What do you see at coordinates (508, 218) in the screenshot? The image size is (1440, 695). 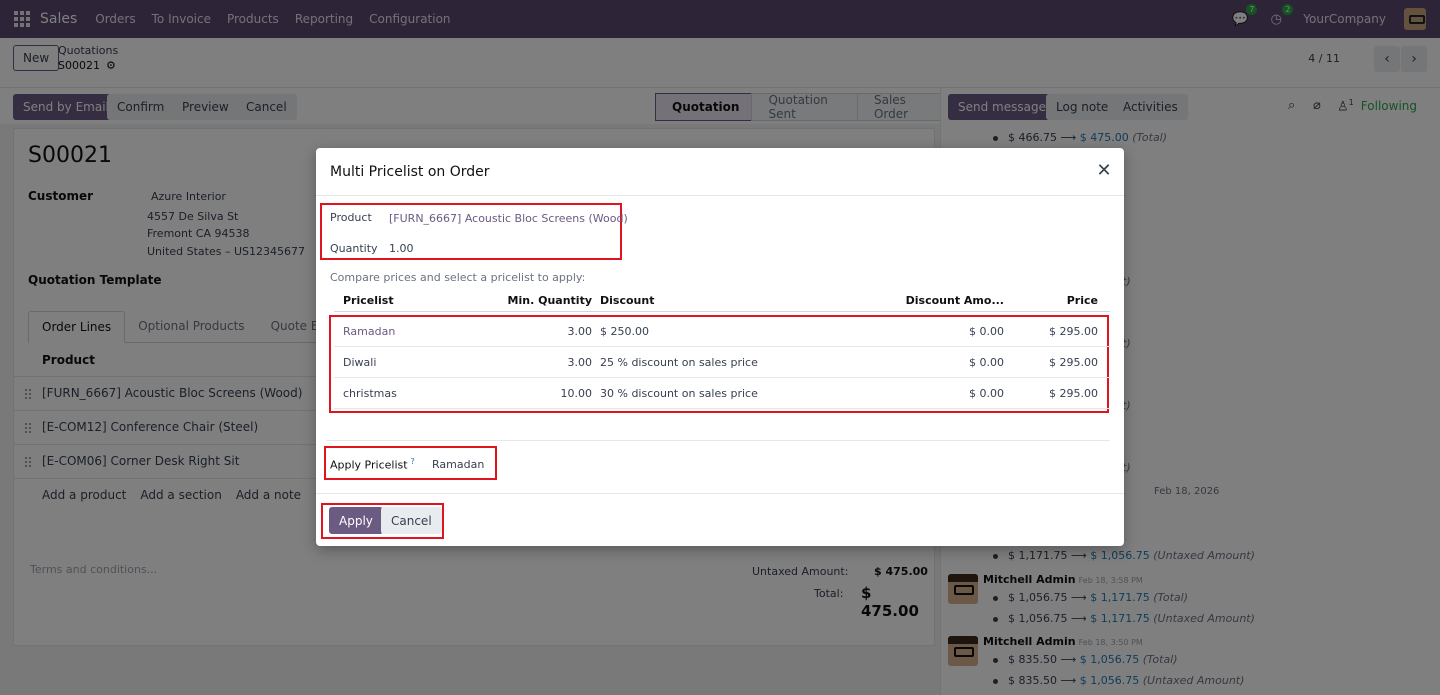 I see `product-value: [FURN_6667] Acoustic Bloc Screens (Wood)` at bounding box center [508, 218].